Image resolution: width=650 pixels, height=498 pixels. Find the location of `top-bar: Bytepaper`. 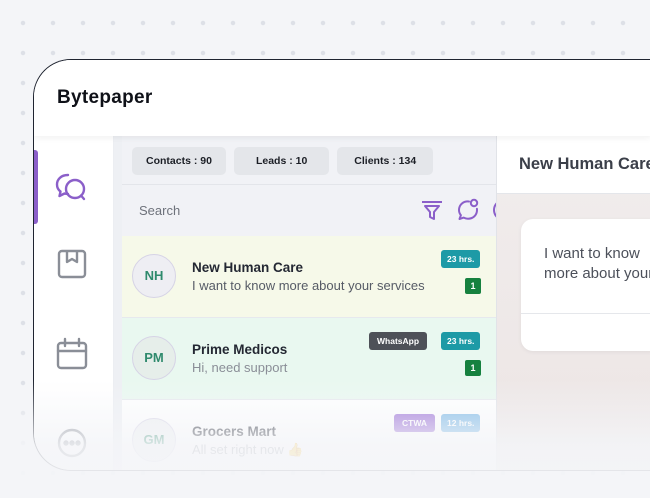

top-bar: Bytepaper is located at coordinates (342, 98).